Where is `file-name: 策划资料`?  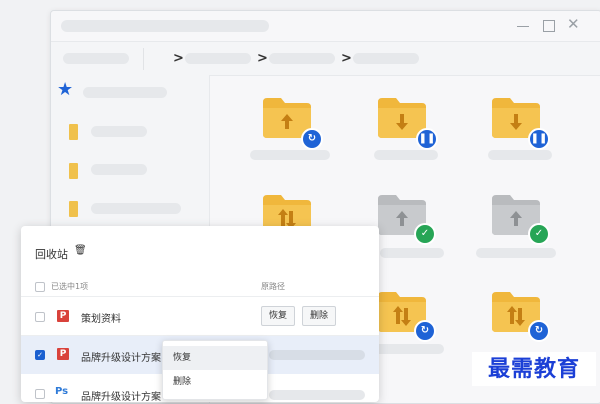 file-name: 策划资料 is located at coordinates (101, 319).